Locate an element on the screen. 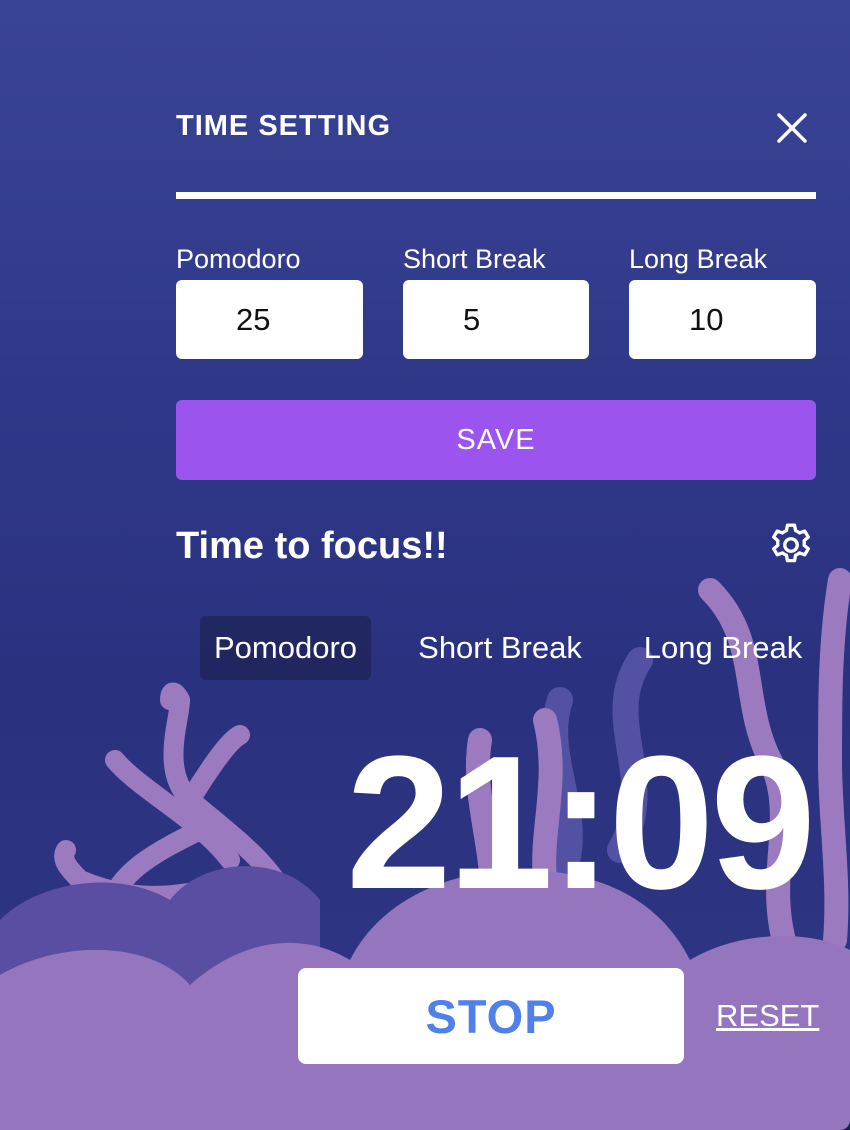 The width and height of the screenshot is (850, 1130). pomodoro-field-label: Pomodoro is located at coordinates (238, 259).